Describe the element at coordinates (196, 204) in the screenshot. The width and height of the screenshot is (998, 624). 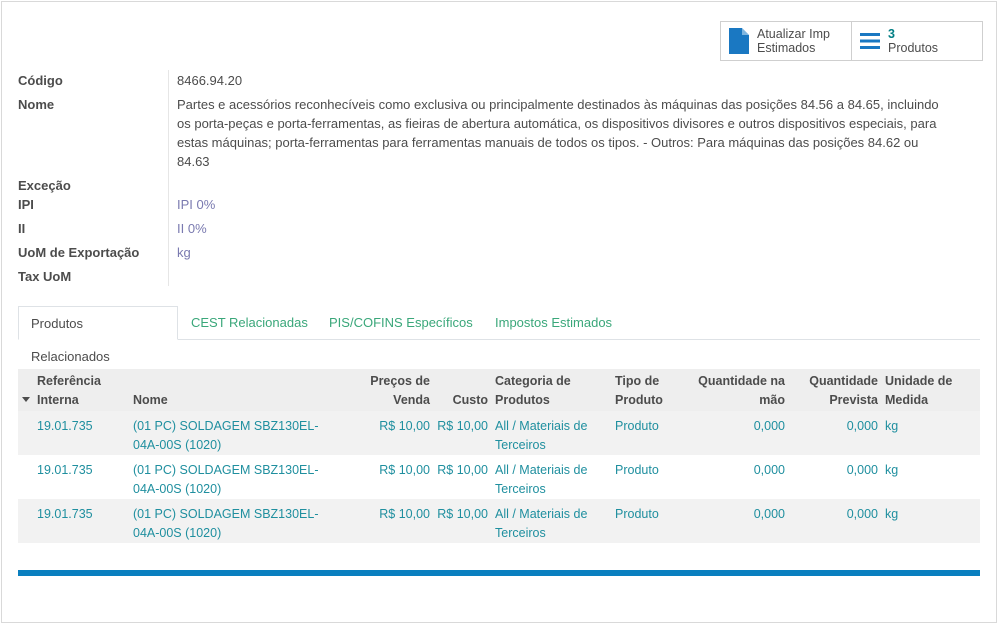
I see `ipi-value-link: IPI 0%` at that location.